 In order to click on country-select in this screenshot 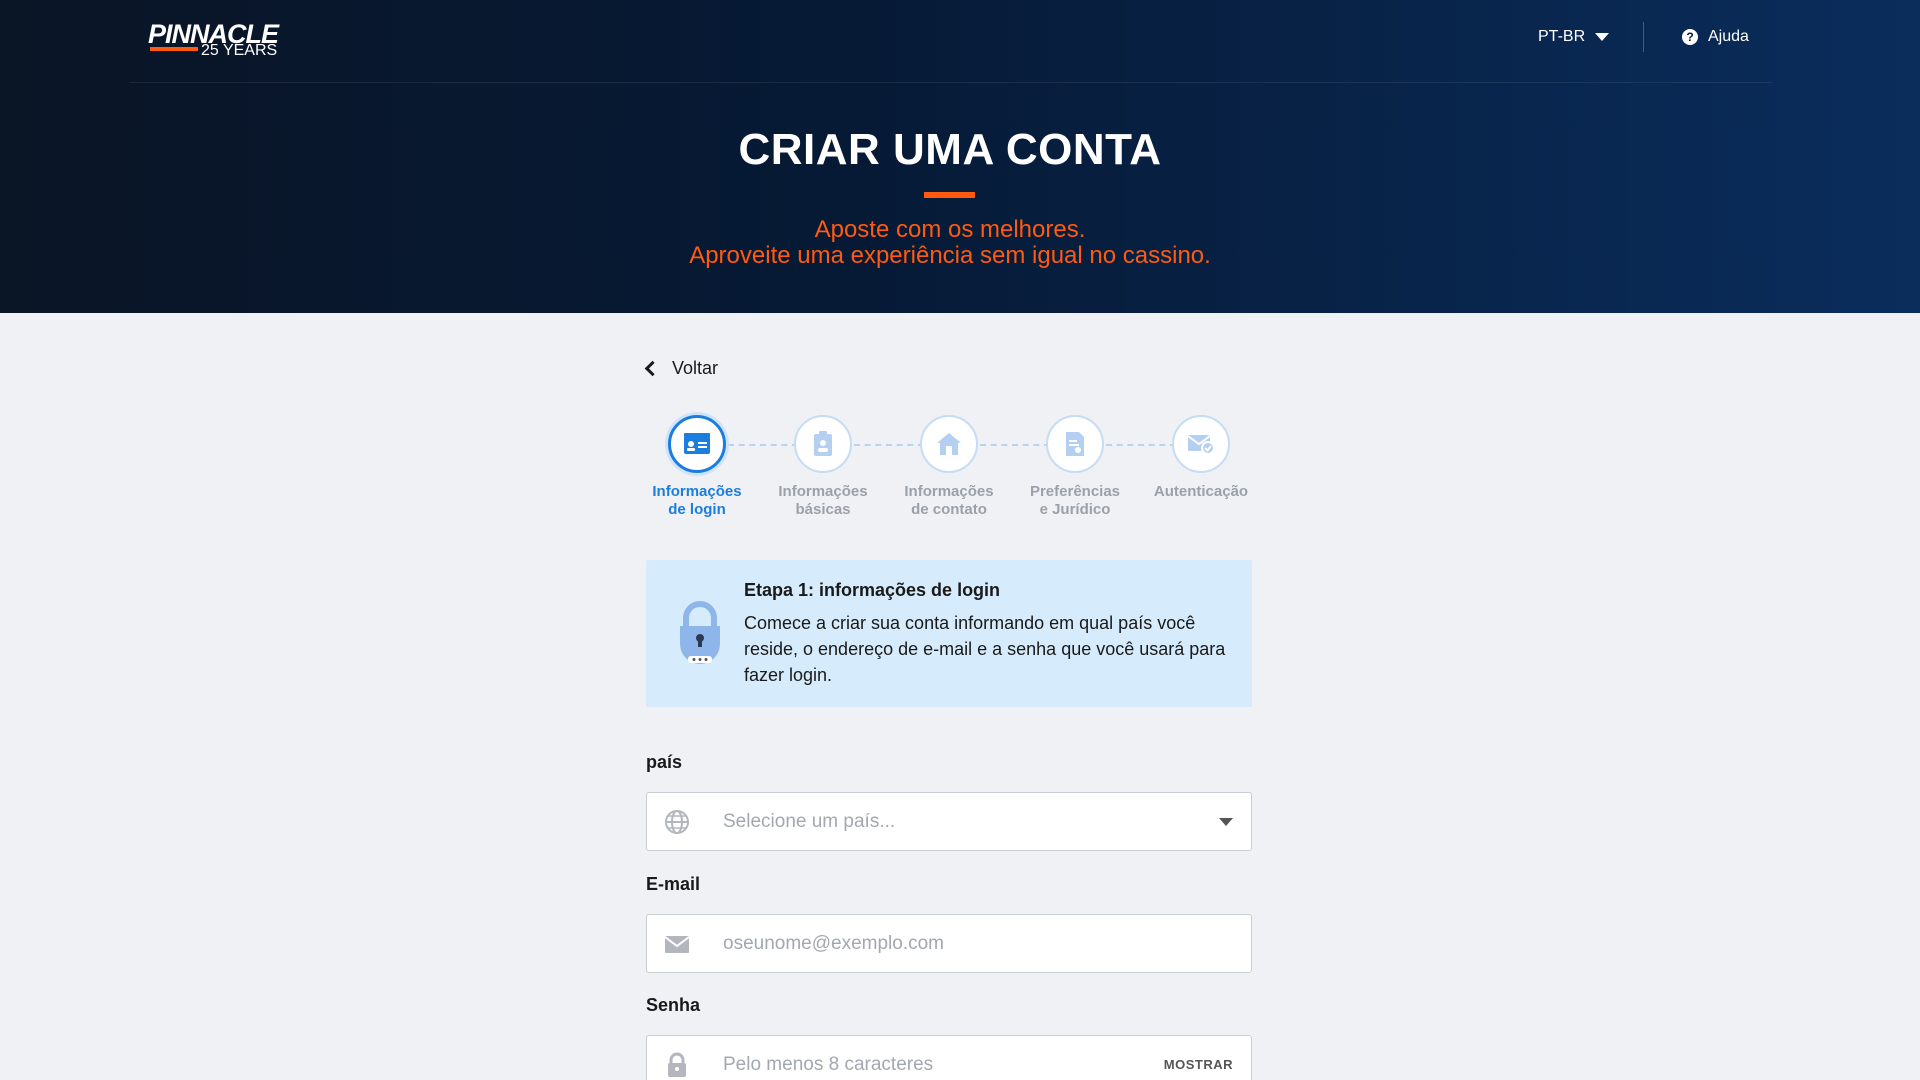, I will do `click(949, 821)`.